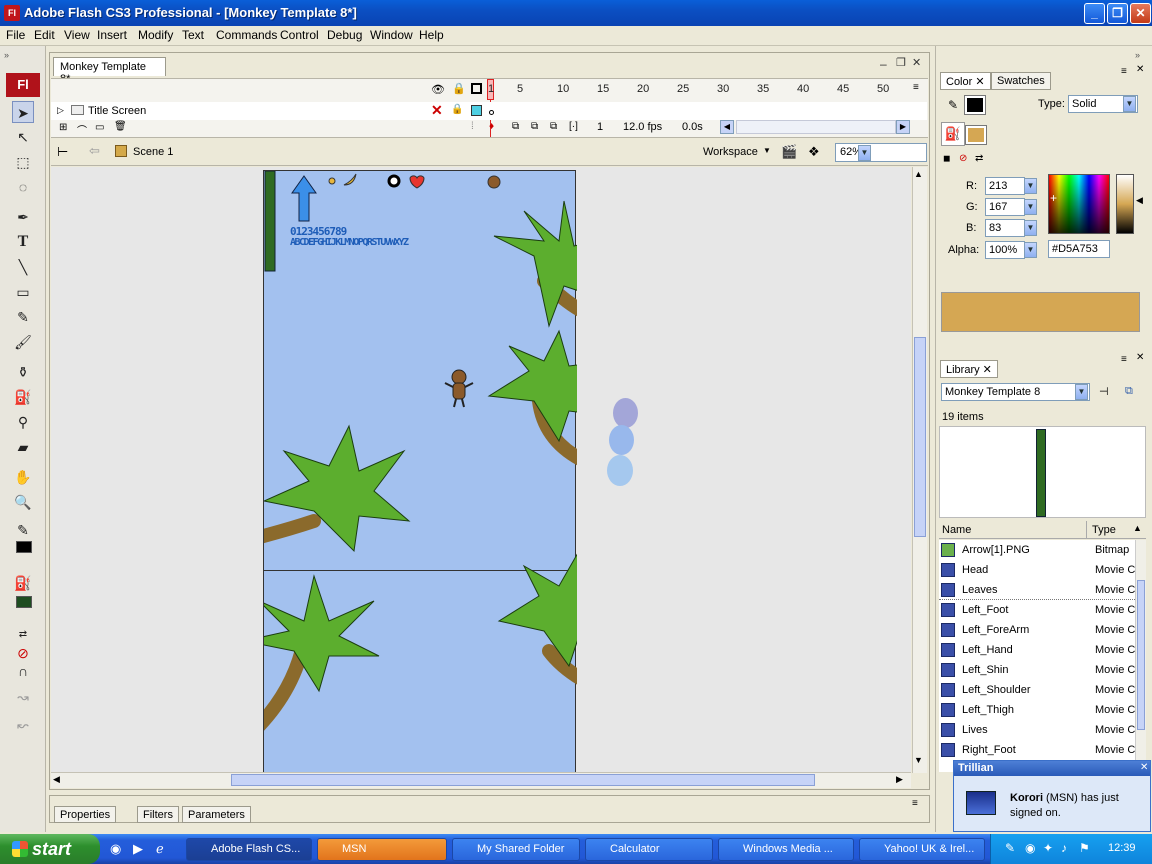 Image resolution: width=1152 pixels, height=864 pixels. What do you see at coordinates (1124, 71) in the screenshot?
I see `color-panel-menu-icon: ≡` at bounding box center [1124, 71].